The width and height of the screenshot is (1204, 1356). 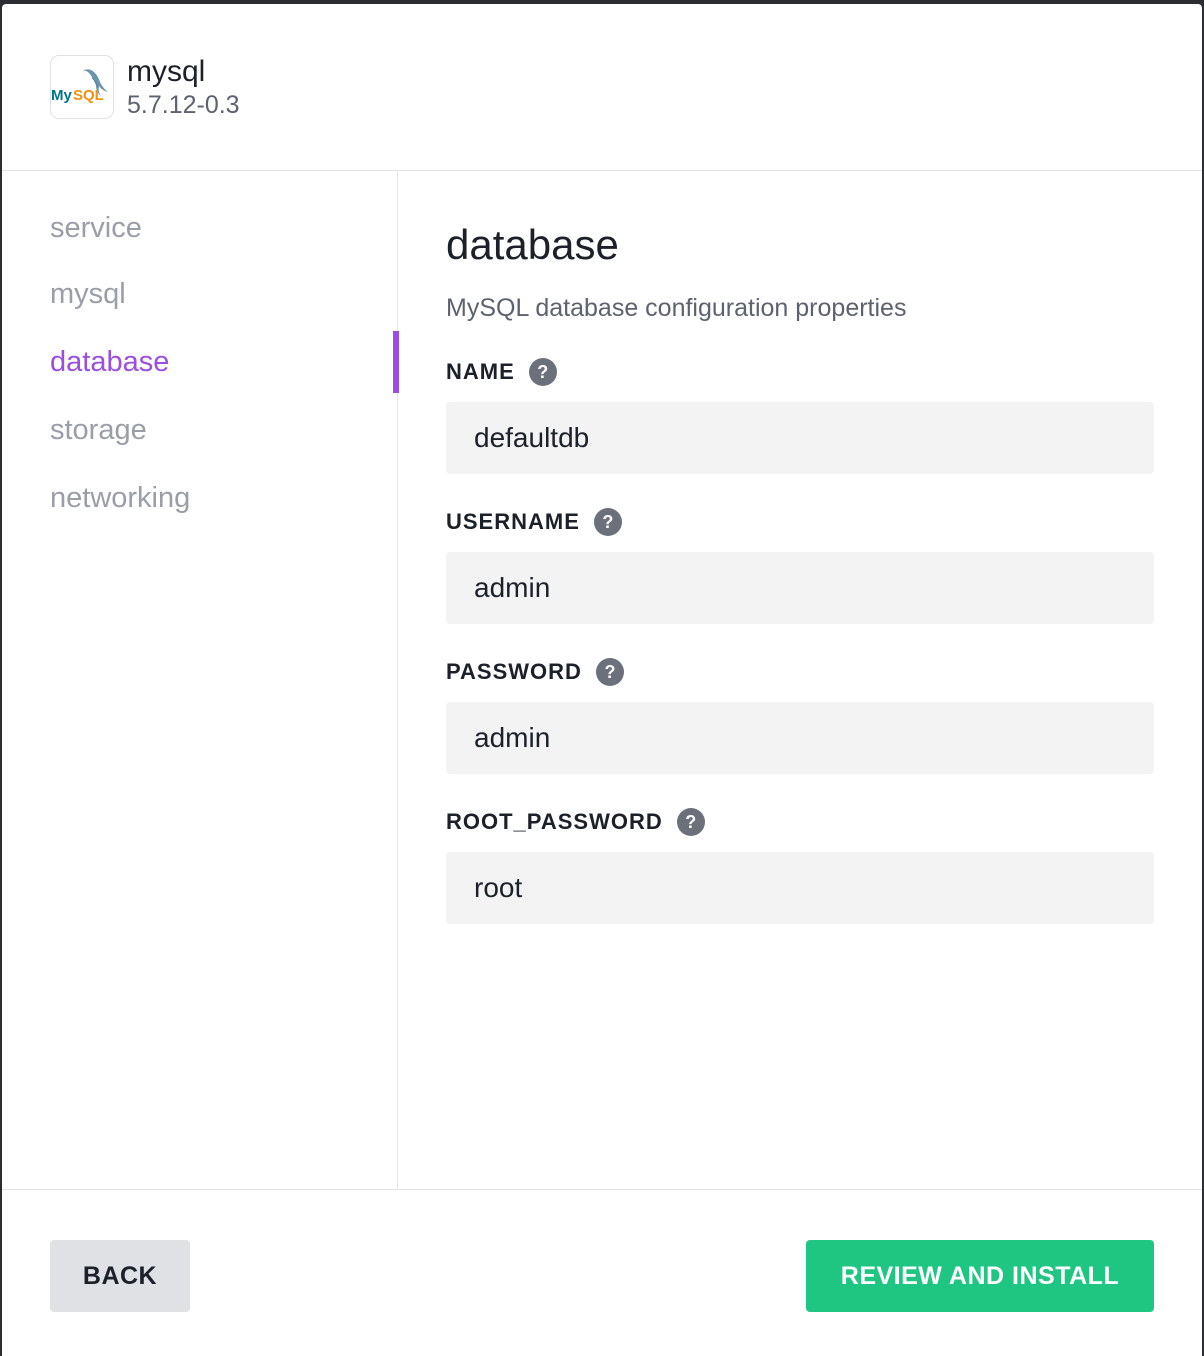 What do you see at coordinates (676, 308) in the screenshot?
I see `section-description: MySQL database configuration properties` at bounding box center [676, 308].